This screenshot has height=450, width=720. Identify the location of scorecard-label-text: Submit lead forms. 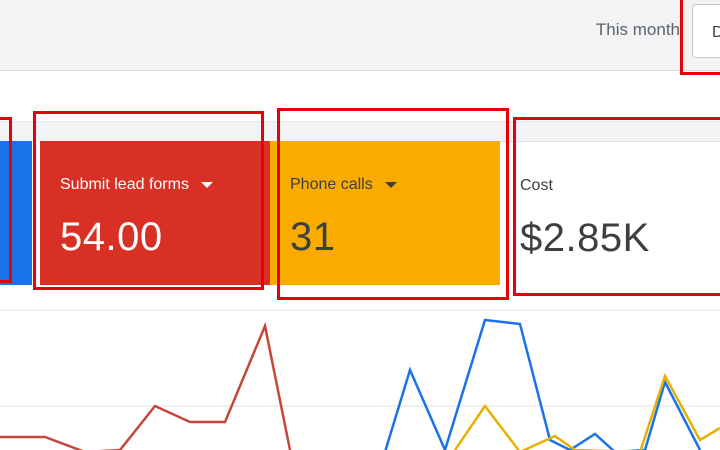
(124, 184).